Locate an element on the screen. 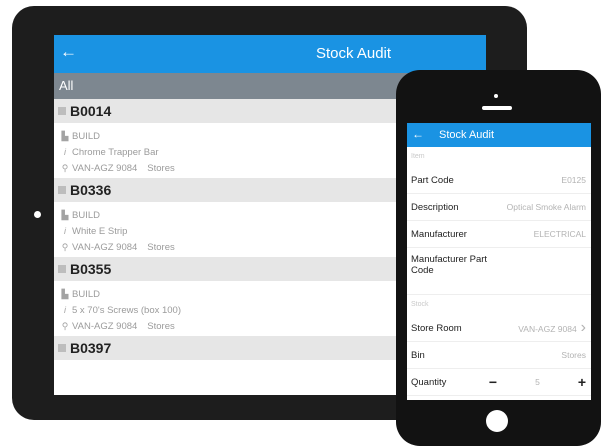  quantity-stepper: − 5 + is located at coordinates (537, 382).